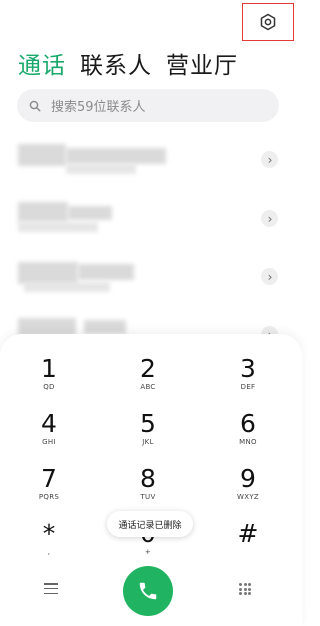 The image size is (320, 626). Describe the element at coordinates (49, 533) in the screenshot. I see `key-digit: *` at that location.